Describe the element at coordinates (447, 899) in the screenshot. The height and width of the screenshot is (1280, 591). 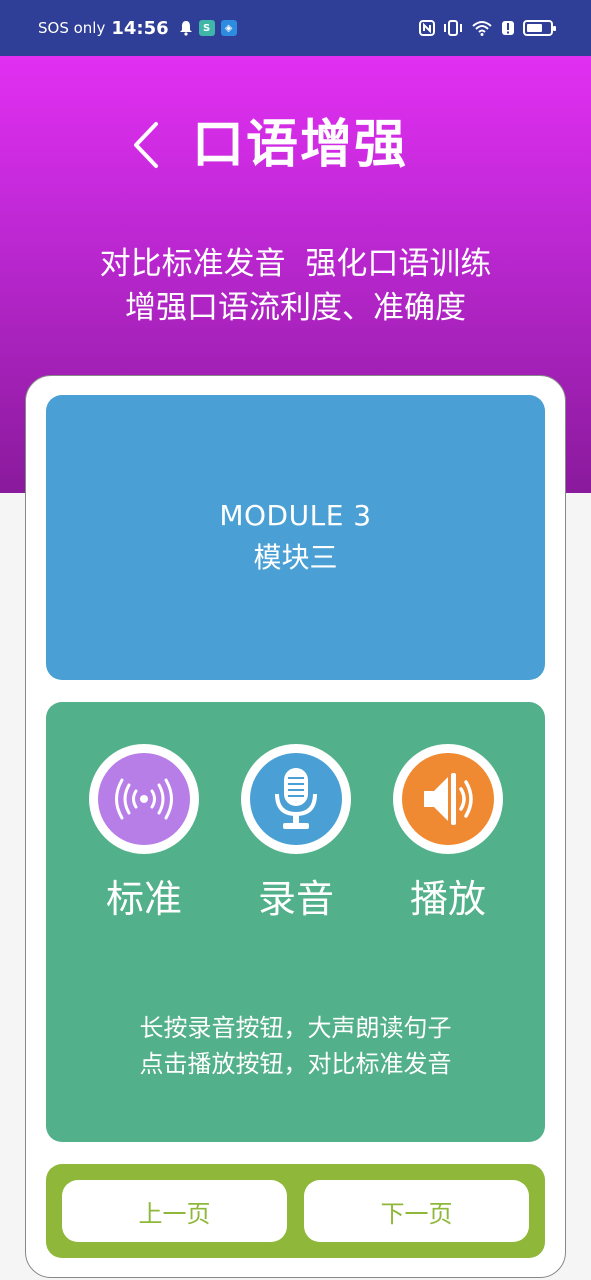
I see `play-label: 播放` at that location.